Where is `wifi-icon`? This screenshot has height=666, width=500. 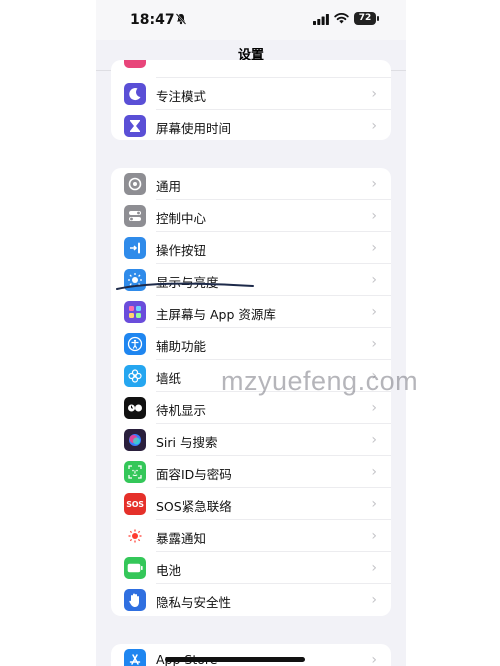
wifi-icon is located at coordinates (341, 18).